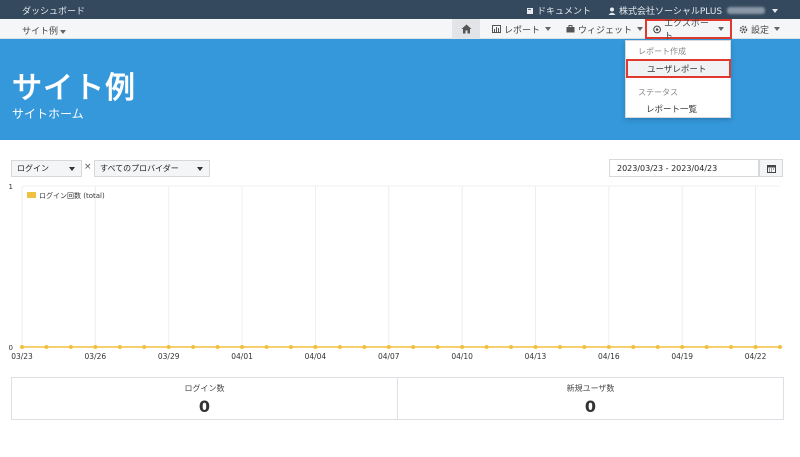 The height and width of the screenshot is (457, 800). What do you see at coordinates (400, 30) in the screenshot?
I see `site-nav: サイト例 レポート ウィジェット エクスポート 設定` at bounding box center [400, 30].